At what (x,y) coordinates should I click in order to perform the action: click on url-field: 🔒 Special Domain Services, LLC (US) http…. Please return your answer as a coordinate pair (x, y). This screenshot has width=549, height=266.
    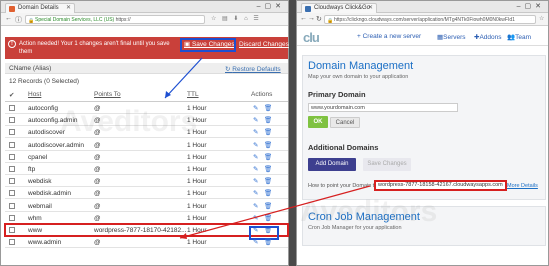
    Looking at the image, I should click on (115, 19).